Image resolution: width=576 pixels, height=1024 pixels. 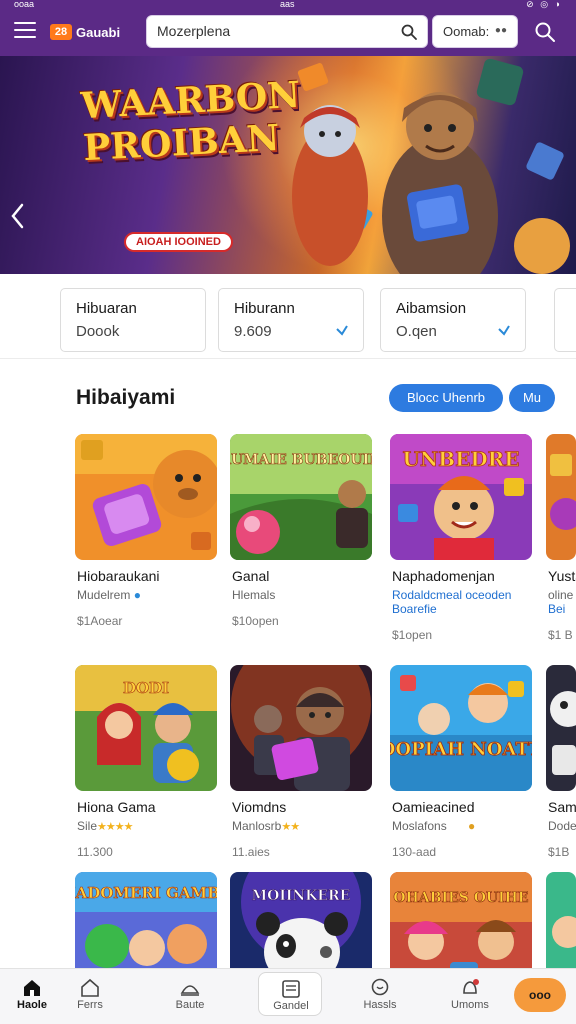 I want to click on hero-title: WAARBON PROIBAN, so click(x=190, y=121).